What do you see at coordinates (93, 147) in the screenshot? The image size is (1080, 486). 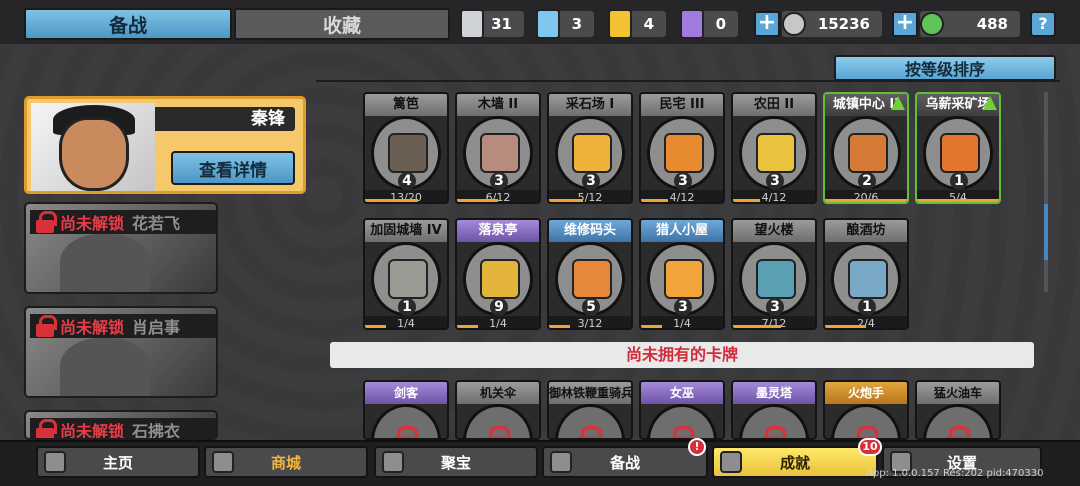 I see `hero-portrait` at bounding box center [93, 147].